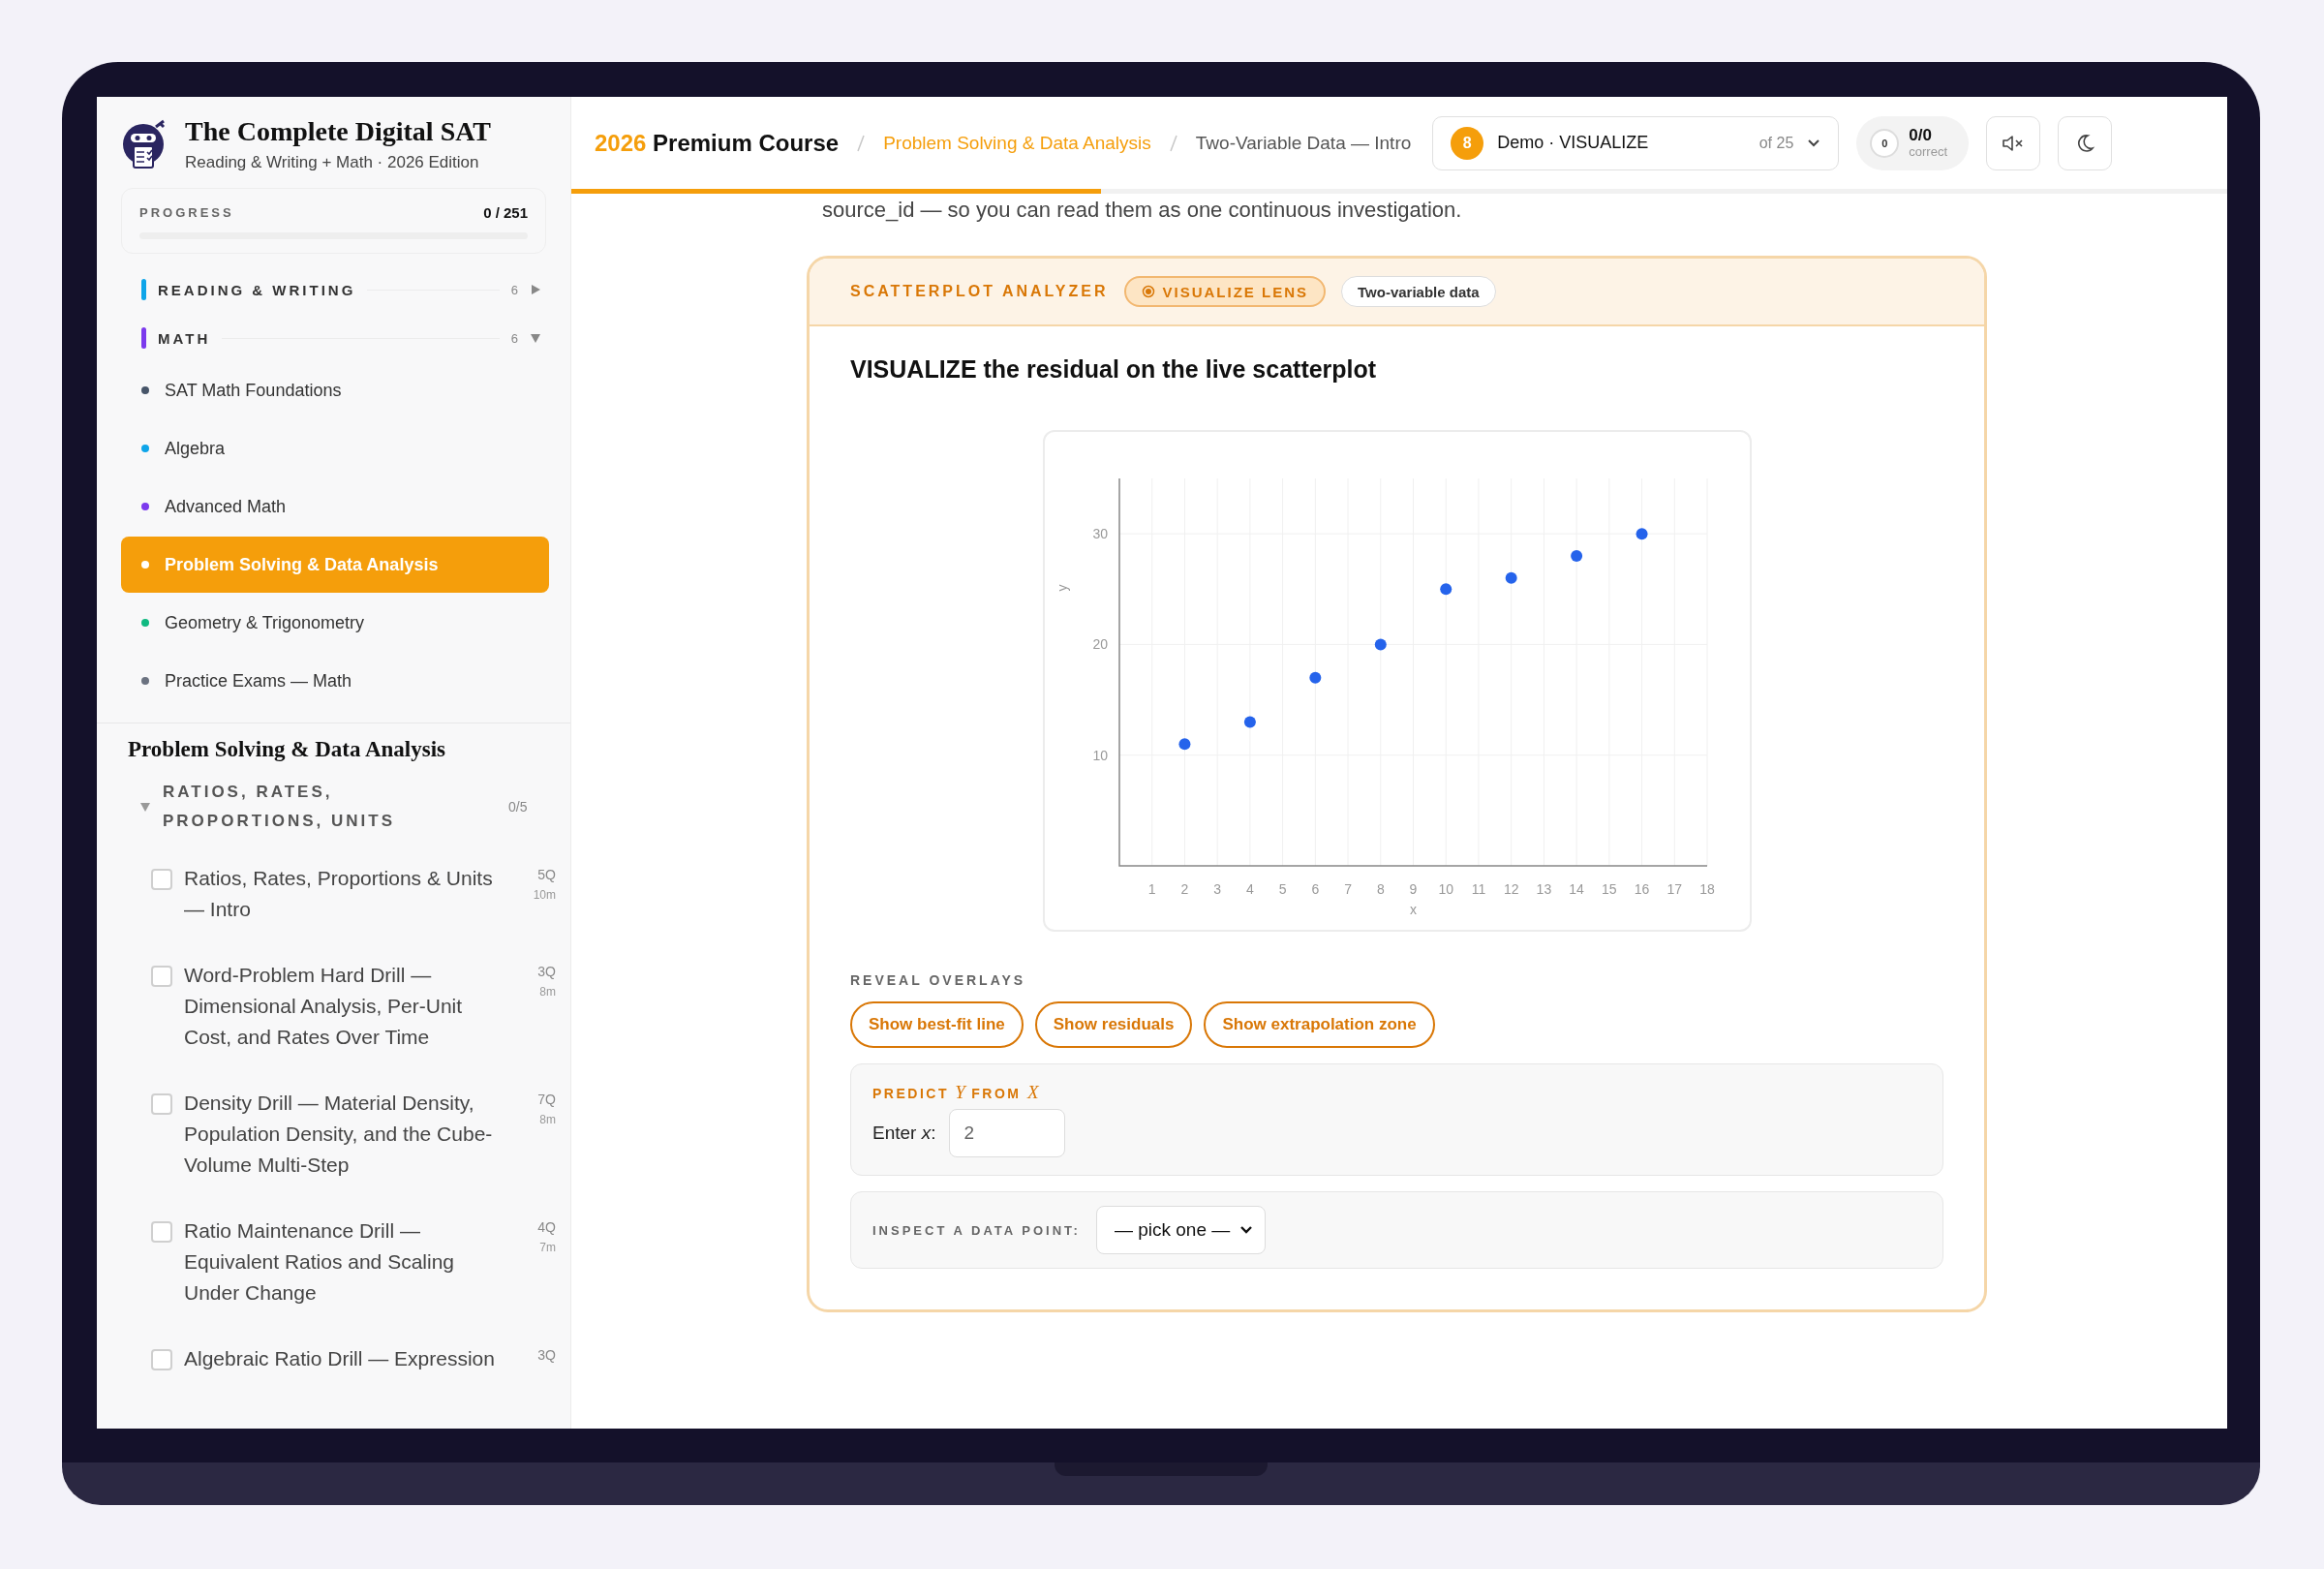 The height and width of the screenshot is (1569, 2324). What do you see at coordinates (1100, 534) in the screenshot?
I see `y-tick-label: 30` at bounding box center [1100, 534].